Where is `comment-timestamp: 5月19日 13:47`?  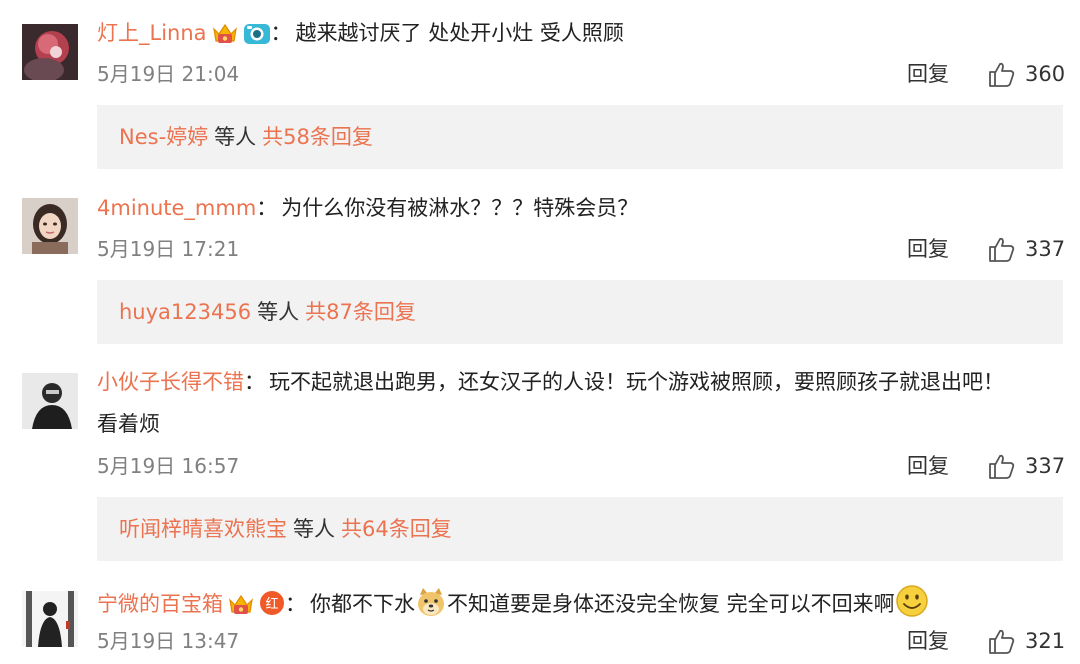 comment-timestamp: 5月19日 13:47 is located at coordinates (168, 641).